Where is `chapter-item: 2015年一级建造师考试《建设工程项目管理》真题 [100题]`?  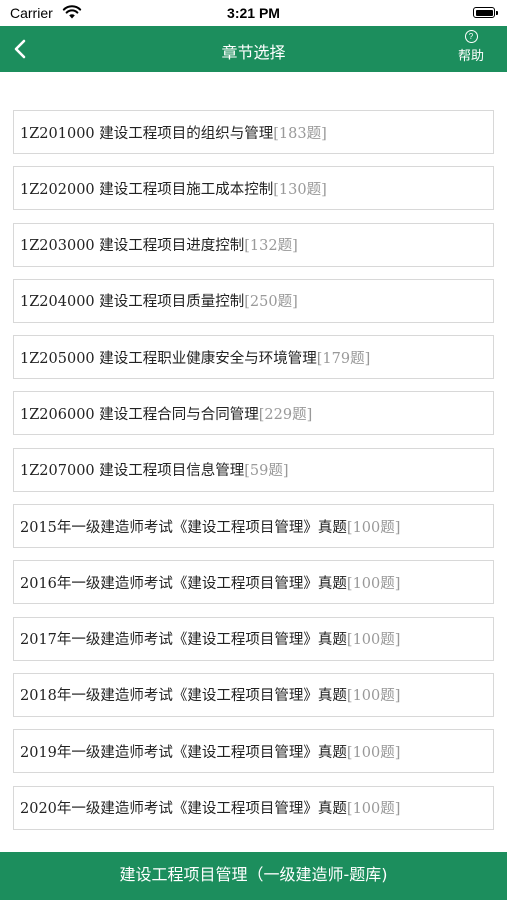
chapter-item: 2015年一级建造师考试《建设工程项目管理》真题 [100题] is located at coordinates (253, 526).